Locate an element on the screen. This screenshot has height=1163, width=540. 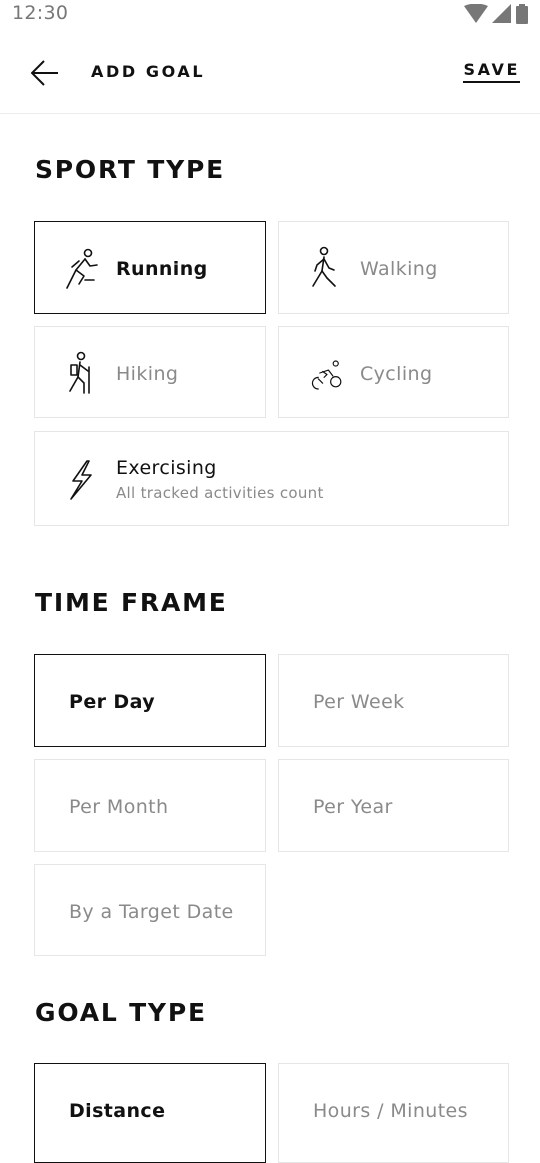
running-icon is located at coordinates (81, 268).